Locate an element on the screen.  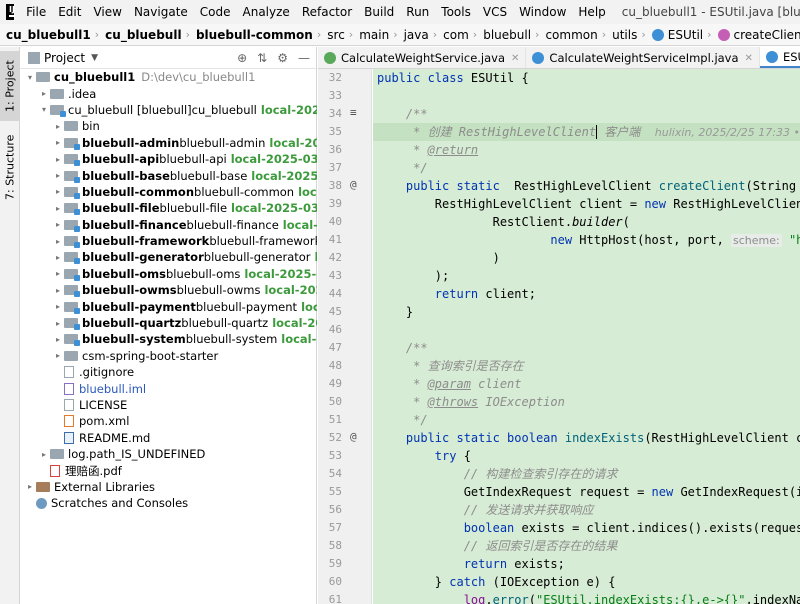
code-line: // 发送请求并获取响应 is located at coordinates (586, 510).